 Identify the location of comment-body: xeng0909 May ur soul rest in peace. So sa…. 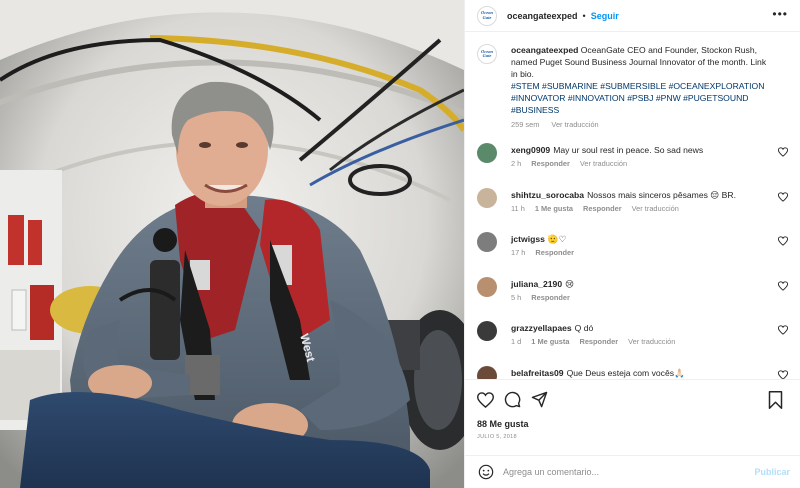
(641, 165).